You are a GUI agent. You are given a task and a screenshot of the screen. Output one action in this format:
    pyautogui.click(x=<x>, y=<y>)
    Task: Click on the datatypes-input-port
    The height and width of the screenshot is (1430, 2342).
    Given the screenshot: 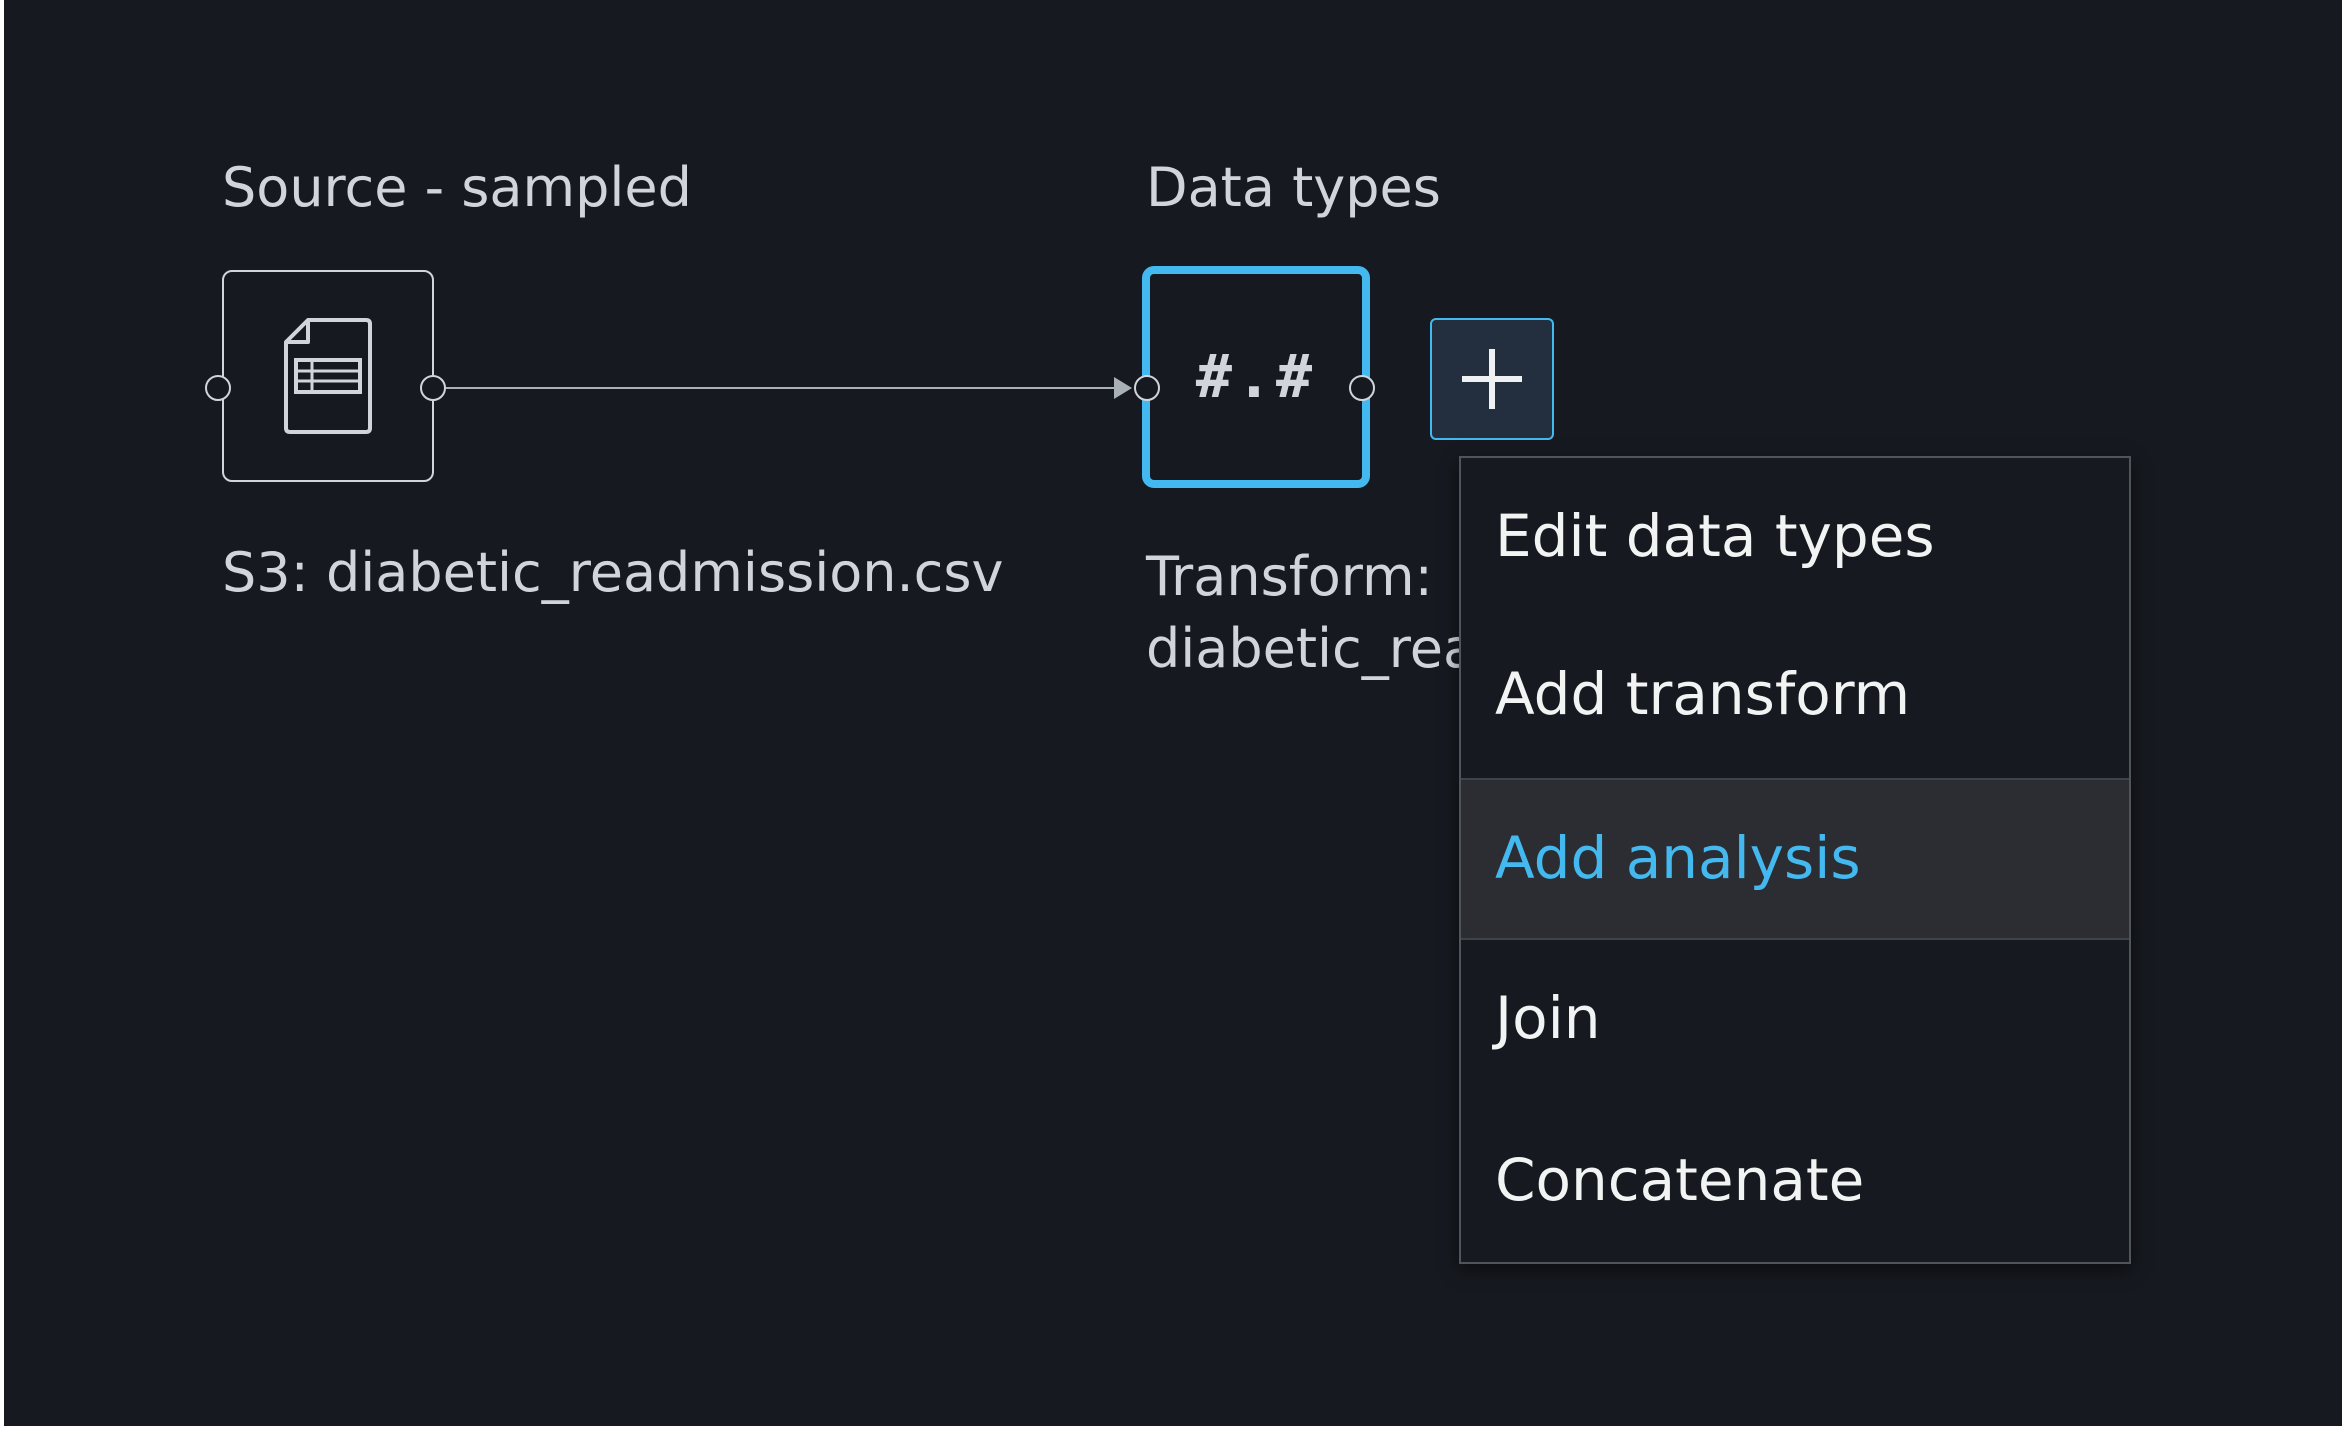 What is the action you would take?
    pyautogui.click(x=1147, y=388)
    